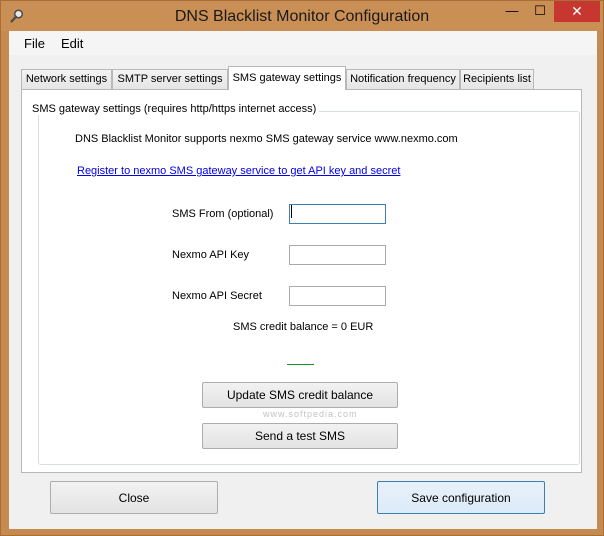 The image size is (604, 536). Describe the element at coordinates (291, 211) in the screenshot. I see `text-caret` at that location.